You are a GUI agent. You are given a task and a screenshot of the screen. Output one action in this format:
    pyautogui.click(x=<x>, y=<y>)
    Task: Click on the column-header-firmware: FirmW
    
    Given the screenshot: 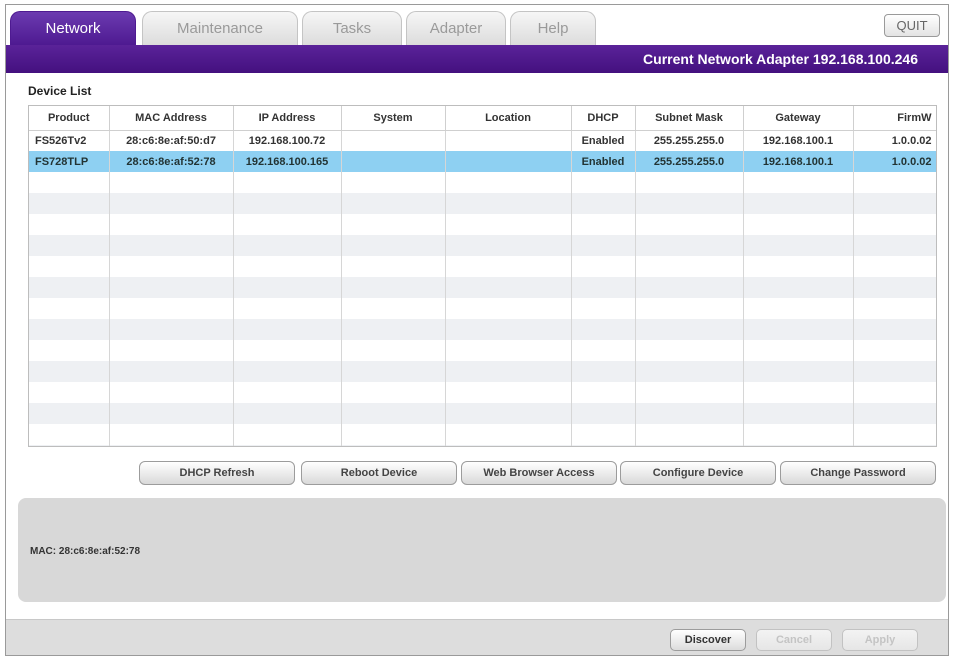 What is the action you would take?
    pyautogui.click(x=894, y=118)
    